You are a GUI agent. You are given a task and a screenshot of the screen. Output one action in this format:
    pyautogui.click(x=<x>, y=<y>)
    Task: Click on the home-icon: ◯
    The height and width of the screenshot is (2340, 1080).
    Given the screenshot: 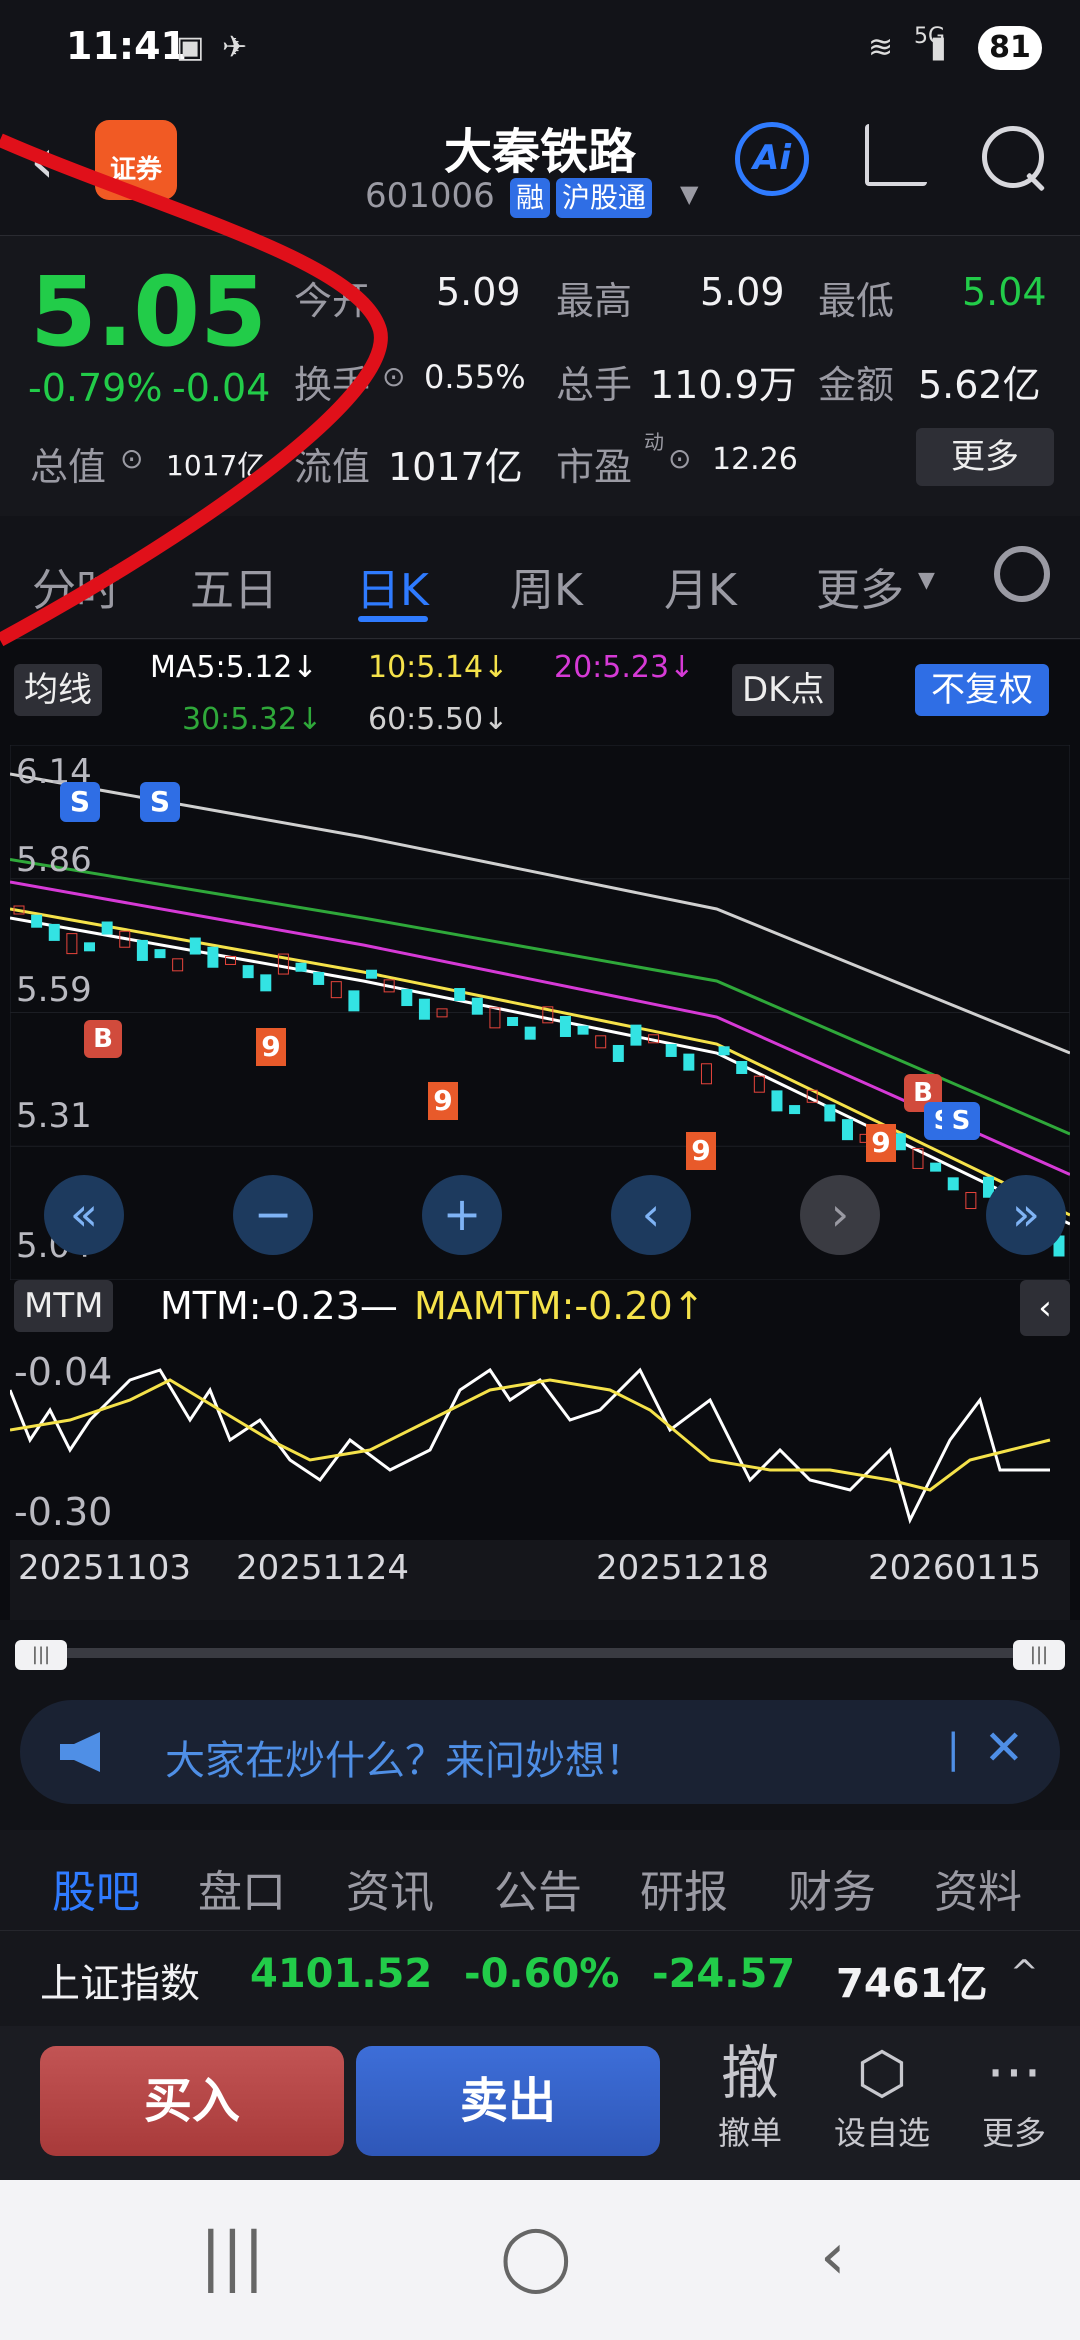 What is the action you would take?
    pyautogui.click(x=536, y=2257)
    